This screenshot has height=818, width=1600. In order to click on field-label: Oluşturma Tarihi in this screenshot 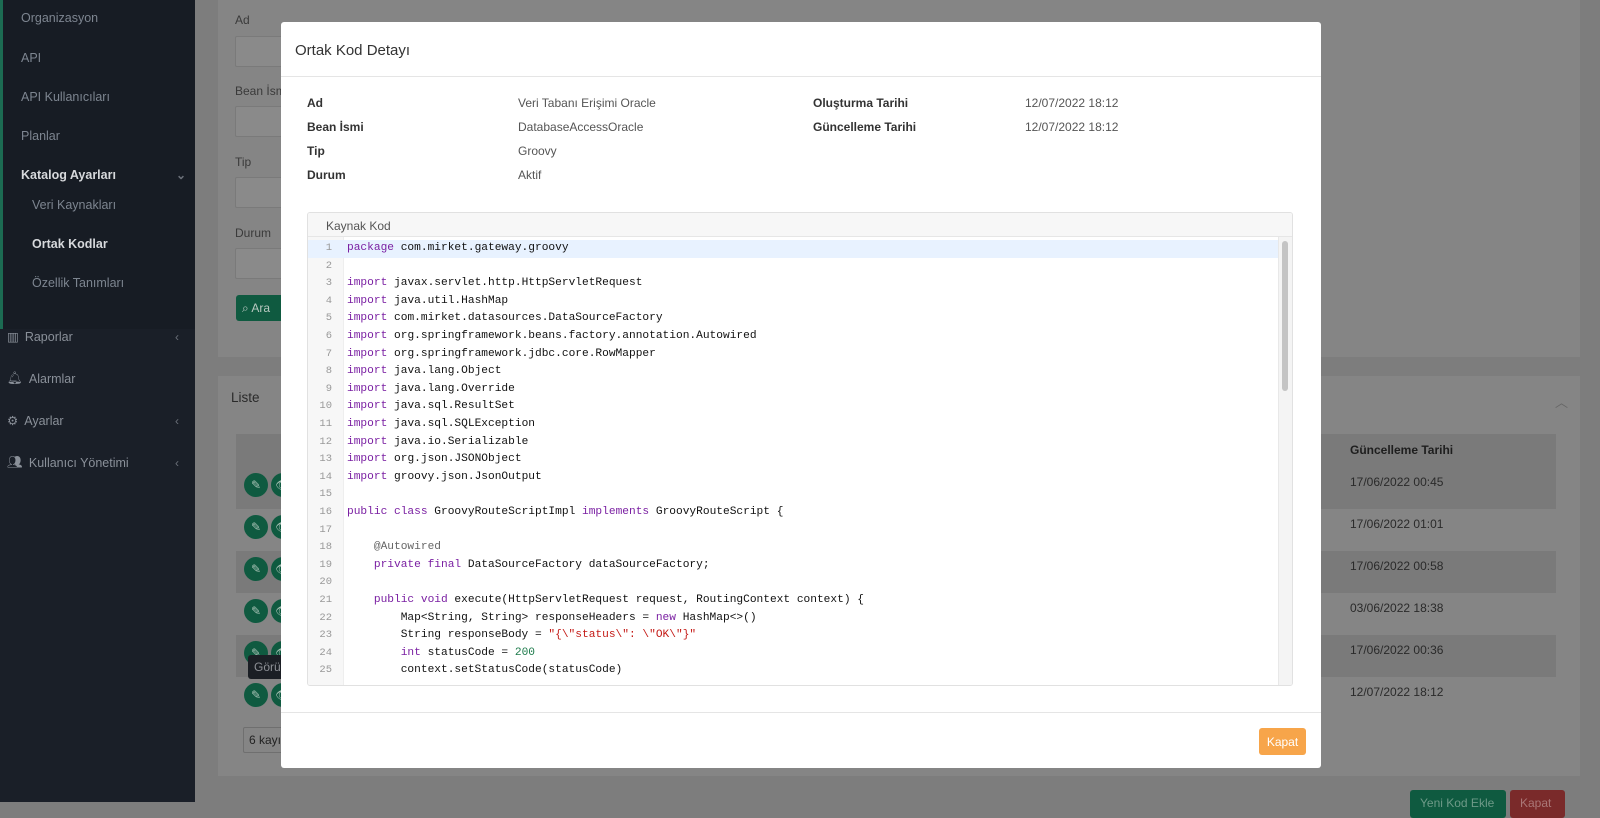, I will do `click(861, 103)`.